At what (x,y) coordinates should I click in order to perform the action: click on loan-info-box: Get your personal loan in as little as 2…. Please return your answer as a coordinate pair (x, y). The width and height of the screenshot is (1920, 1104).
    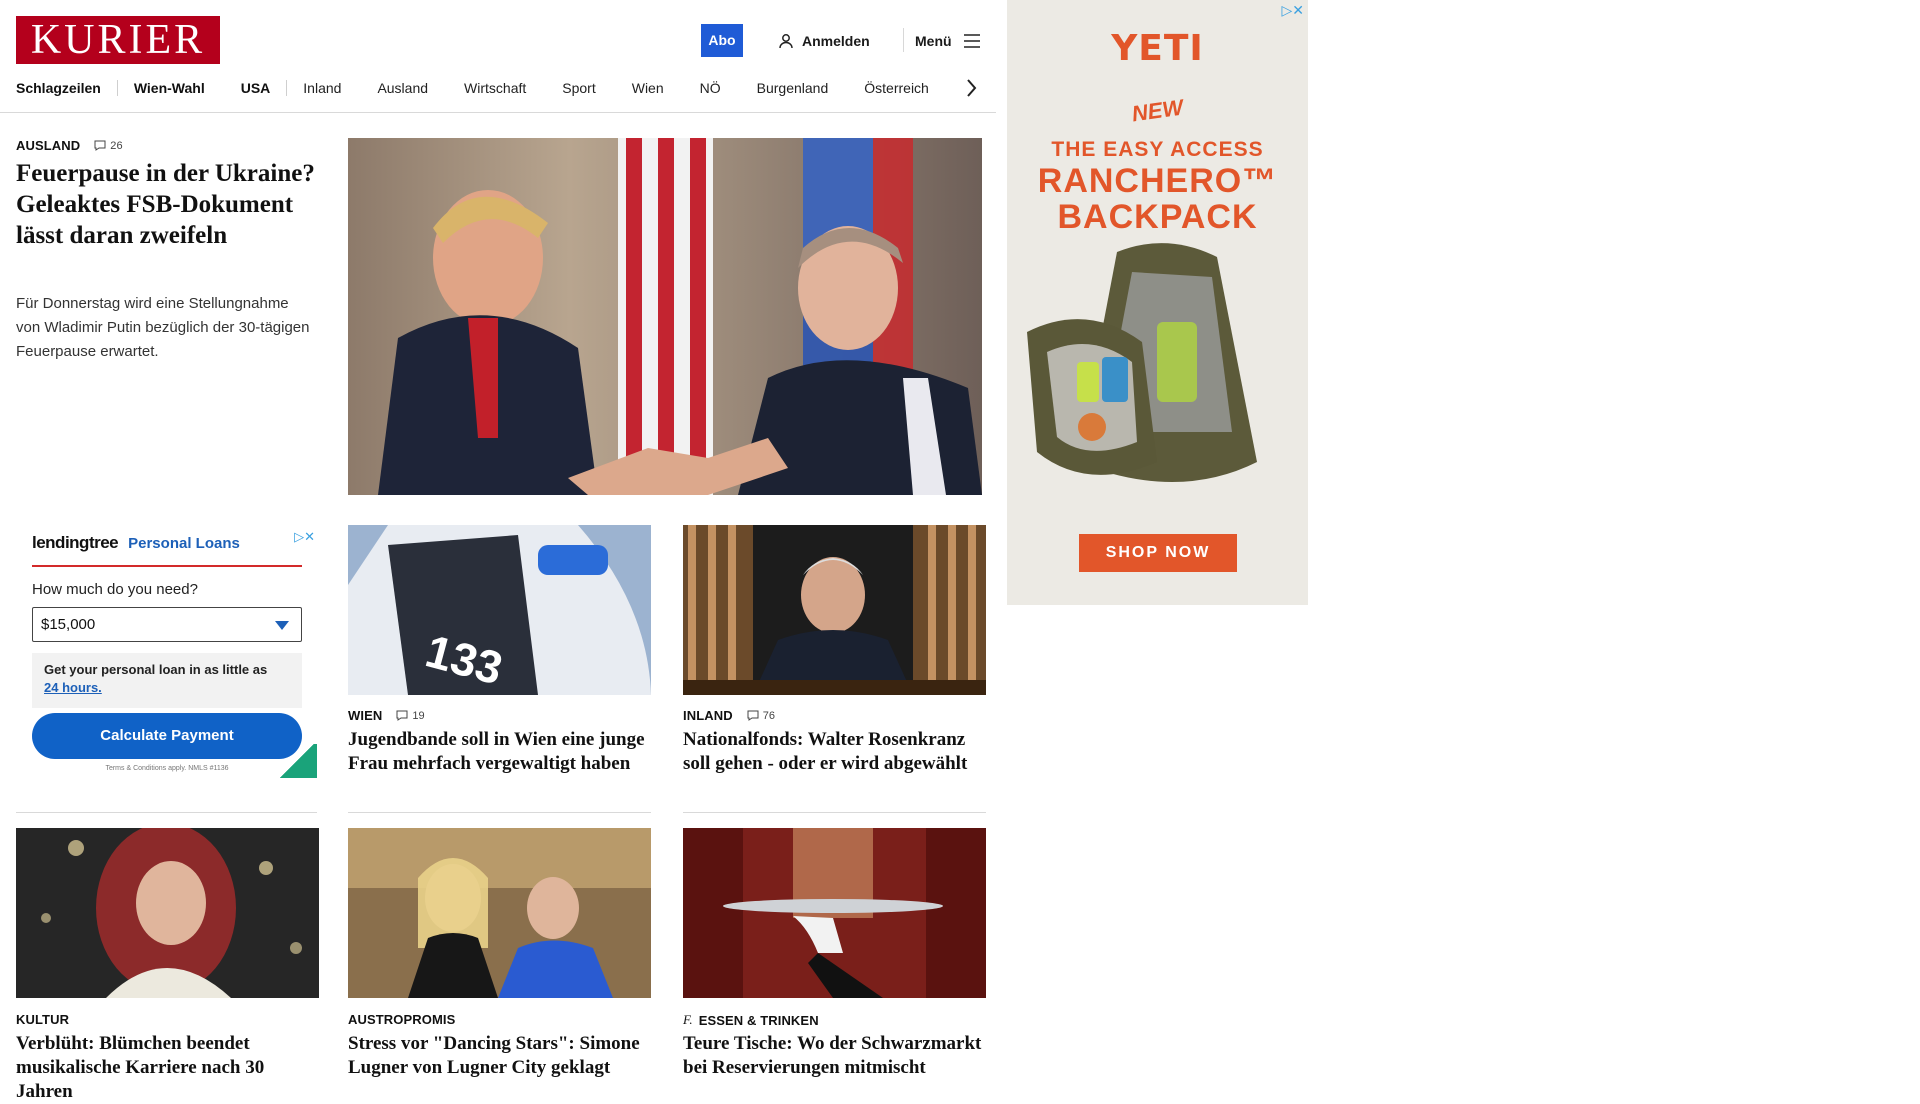
    Looking at the image, I should click on (167, 680).